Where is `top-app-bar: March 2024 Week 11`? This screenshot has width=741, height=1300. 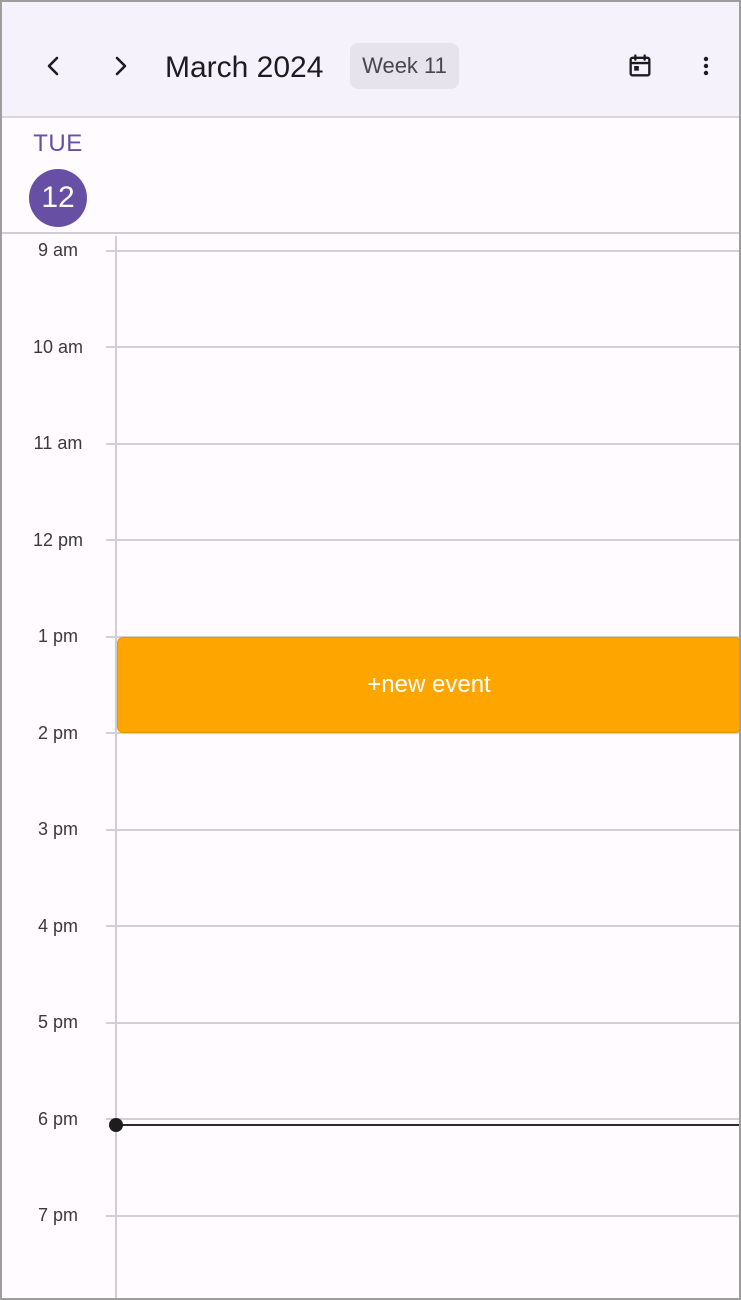
top-app-bar: March 2024 Week 11 is located at coordinates (370, 60).